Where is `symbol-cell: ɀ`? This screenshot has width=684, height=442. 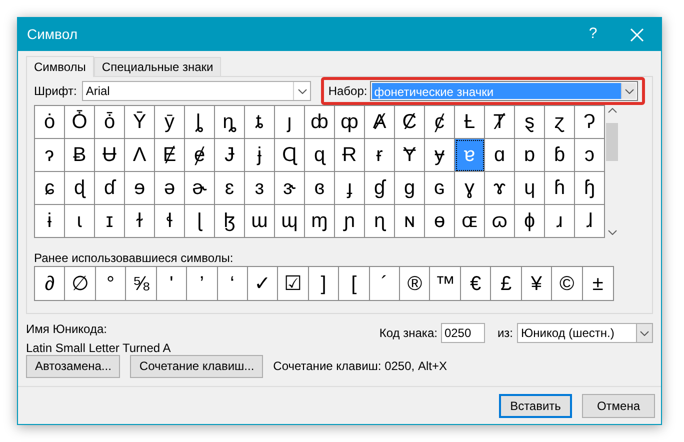
symbol-cell: ɀ is located at coordinates (560, 123).